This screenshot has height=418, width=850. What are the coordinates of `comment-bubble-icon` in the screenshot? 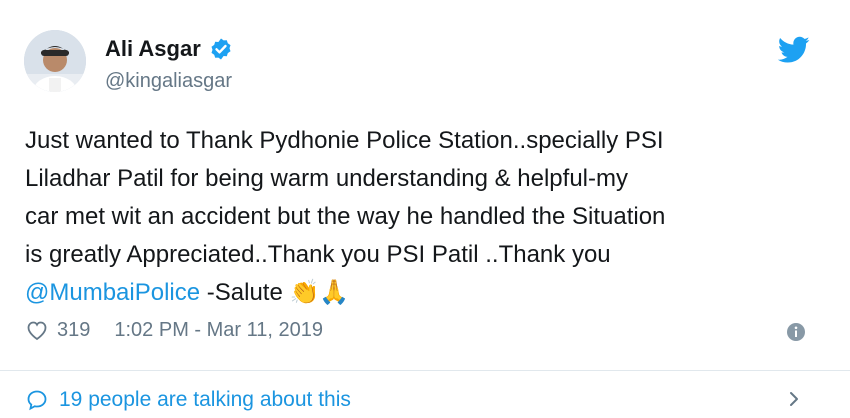 It's located at (37, 400).